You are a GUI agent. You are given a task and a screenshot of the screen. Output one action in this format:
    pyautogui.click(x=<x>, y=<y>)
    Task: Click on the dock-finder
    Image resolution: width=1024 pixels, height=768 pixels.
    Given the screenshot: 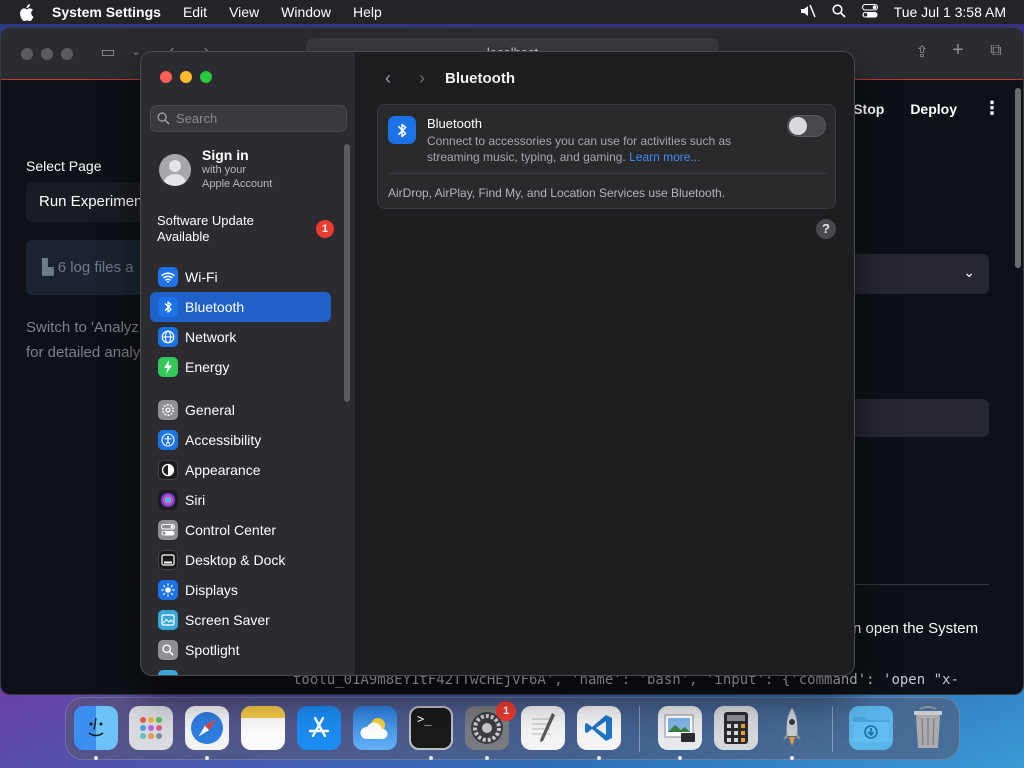 What is the action you would take?
    pyautogui.click(x=96, y=728)
    